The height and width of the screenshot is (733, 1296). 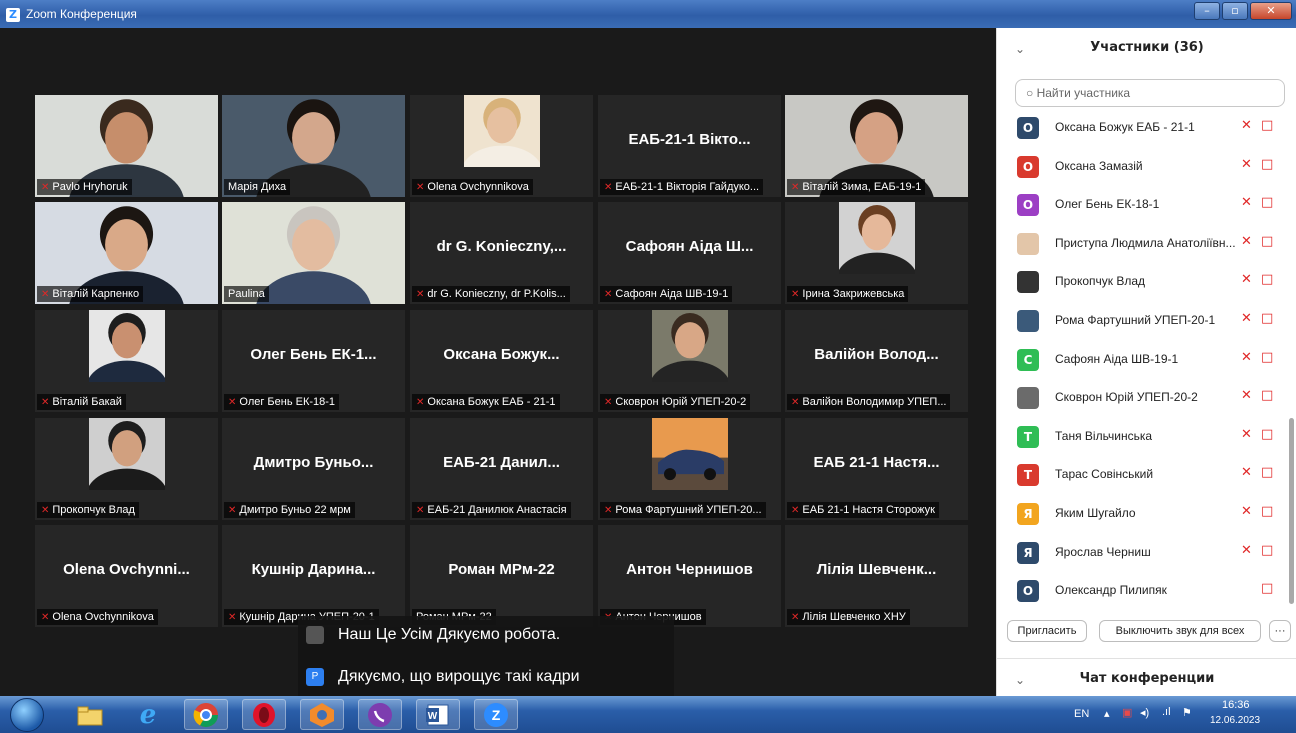 I want to click on participant-search-input: ○ Найти участника, so click(x=1150, y=93).